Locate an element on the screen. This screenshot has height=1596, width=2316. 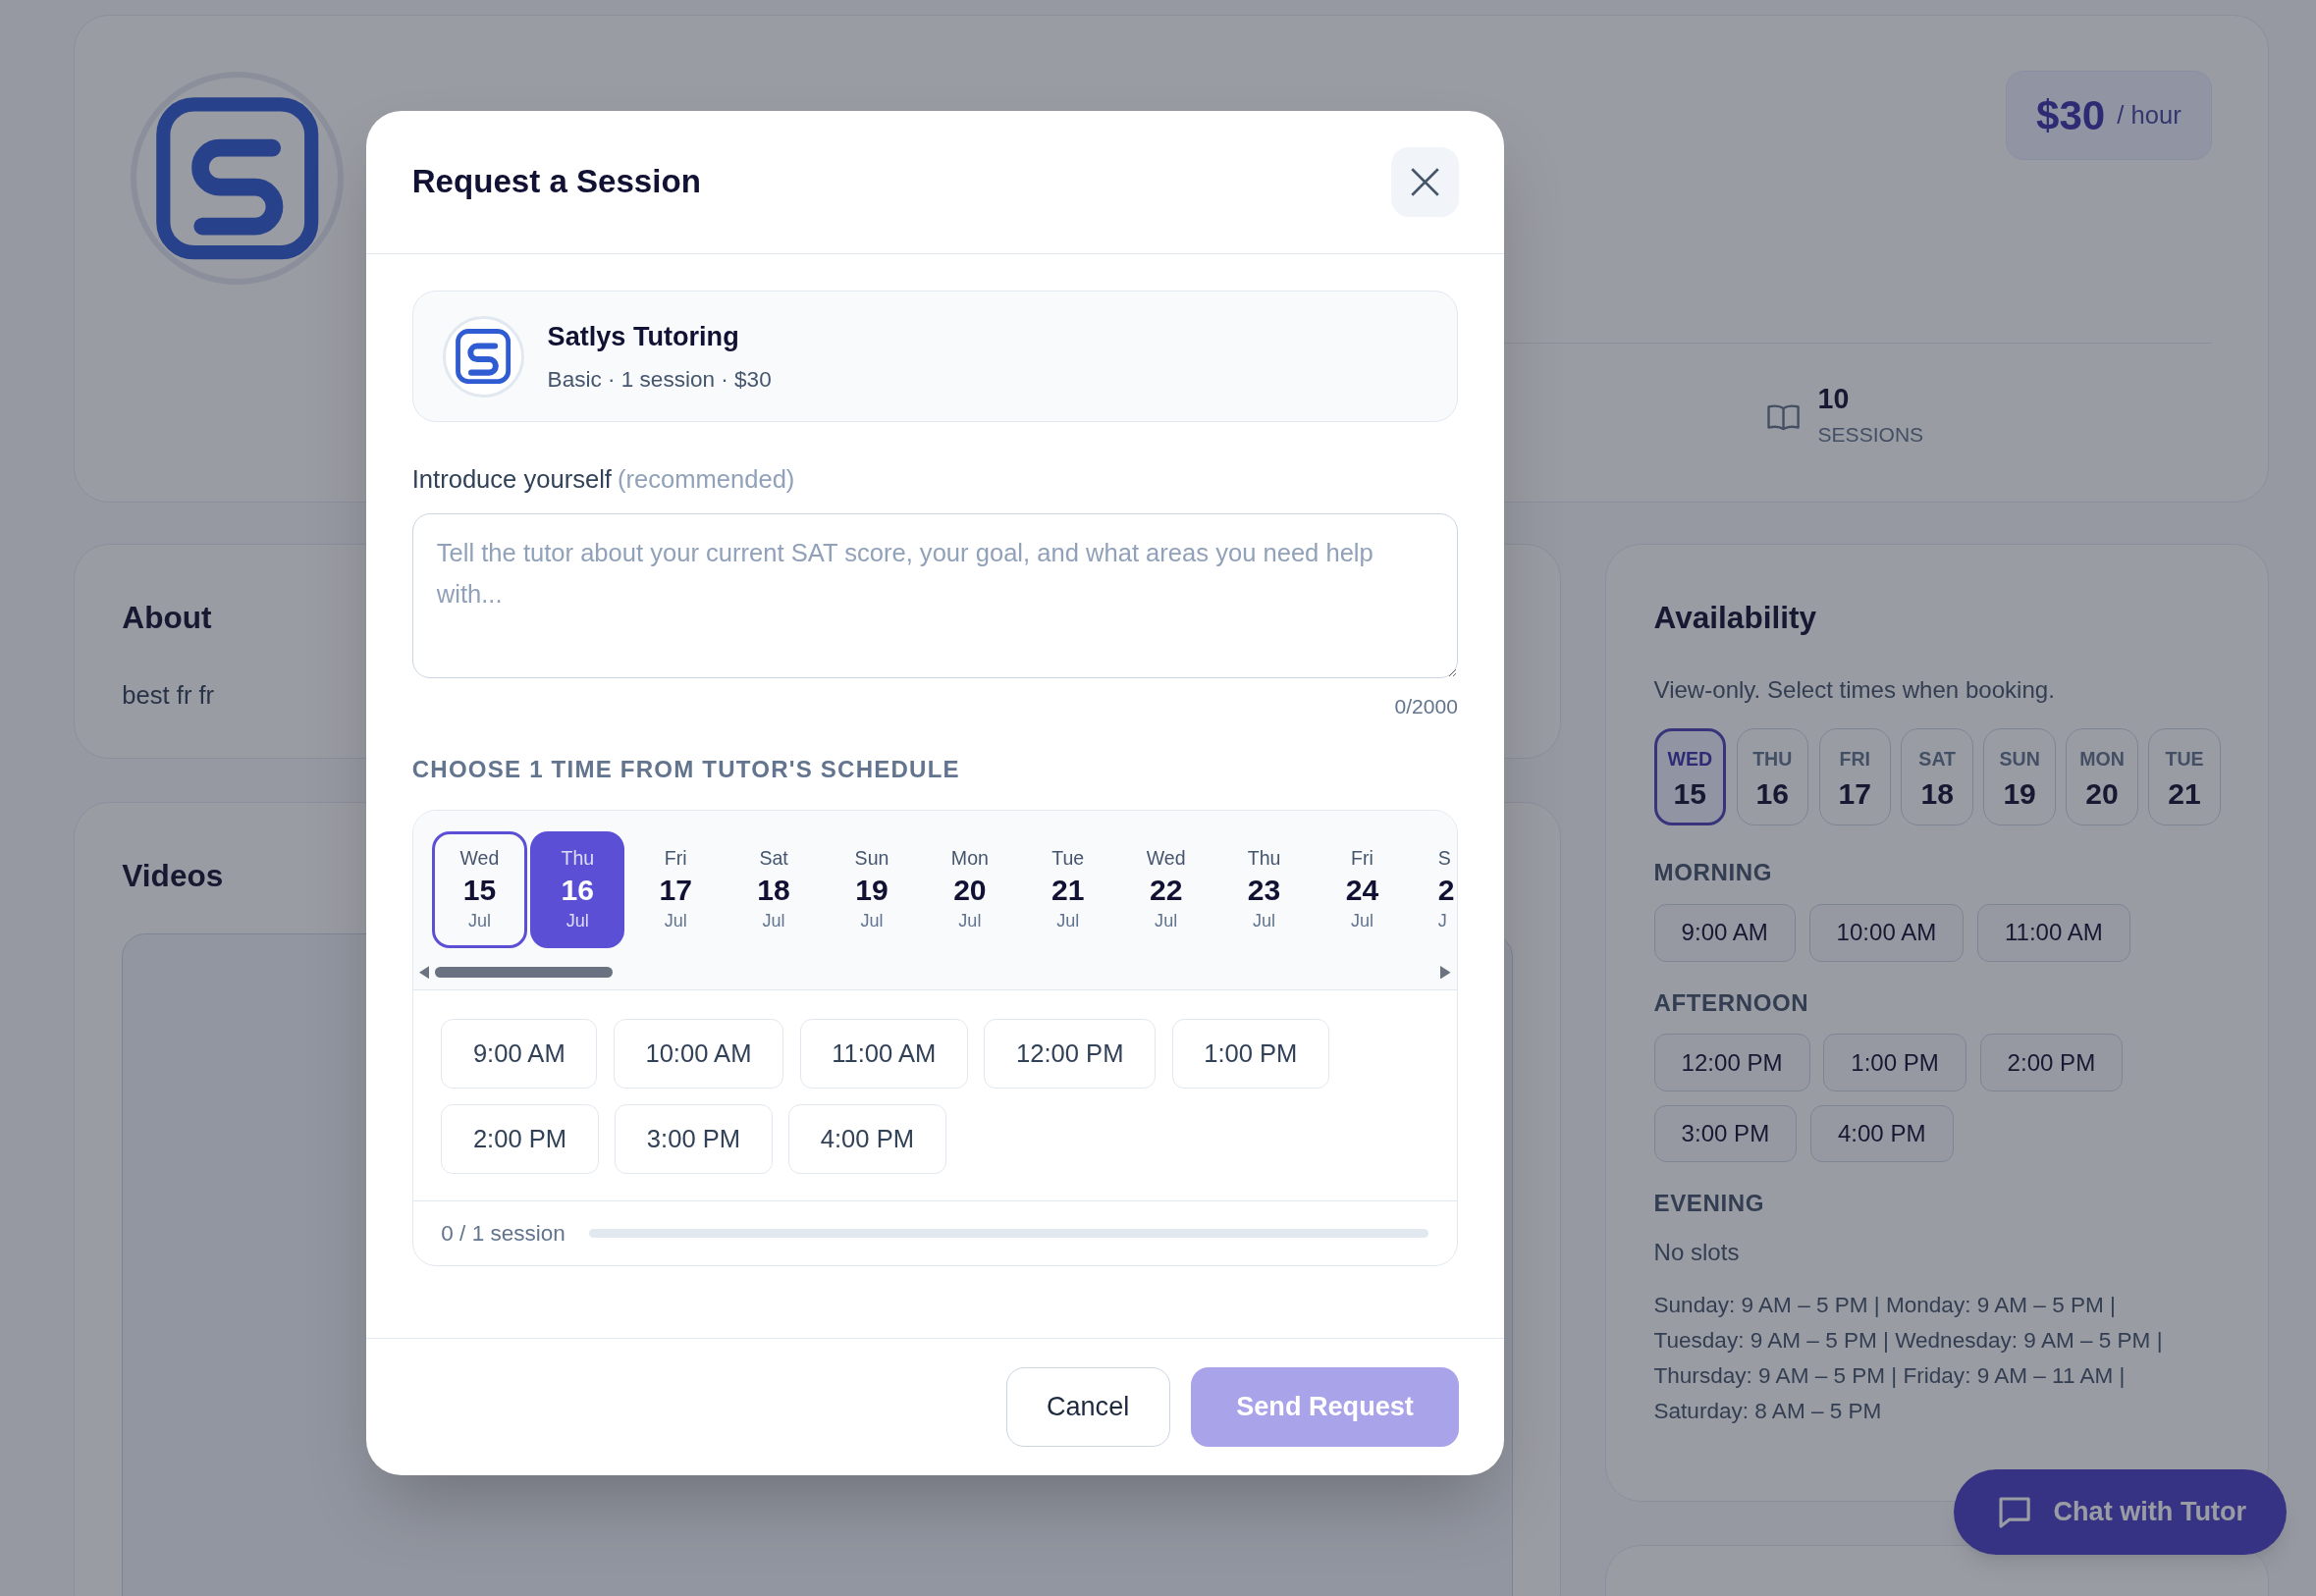
weekday-label: FRI is located at coordinates (1854, 758).